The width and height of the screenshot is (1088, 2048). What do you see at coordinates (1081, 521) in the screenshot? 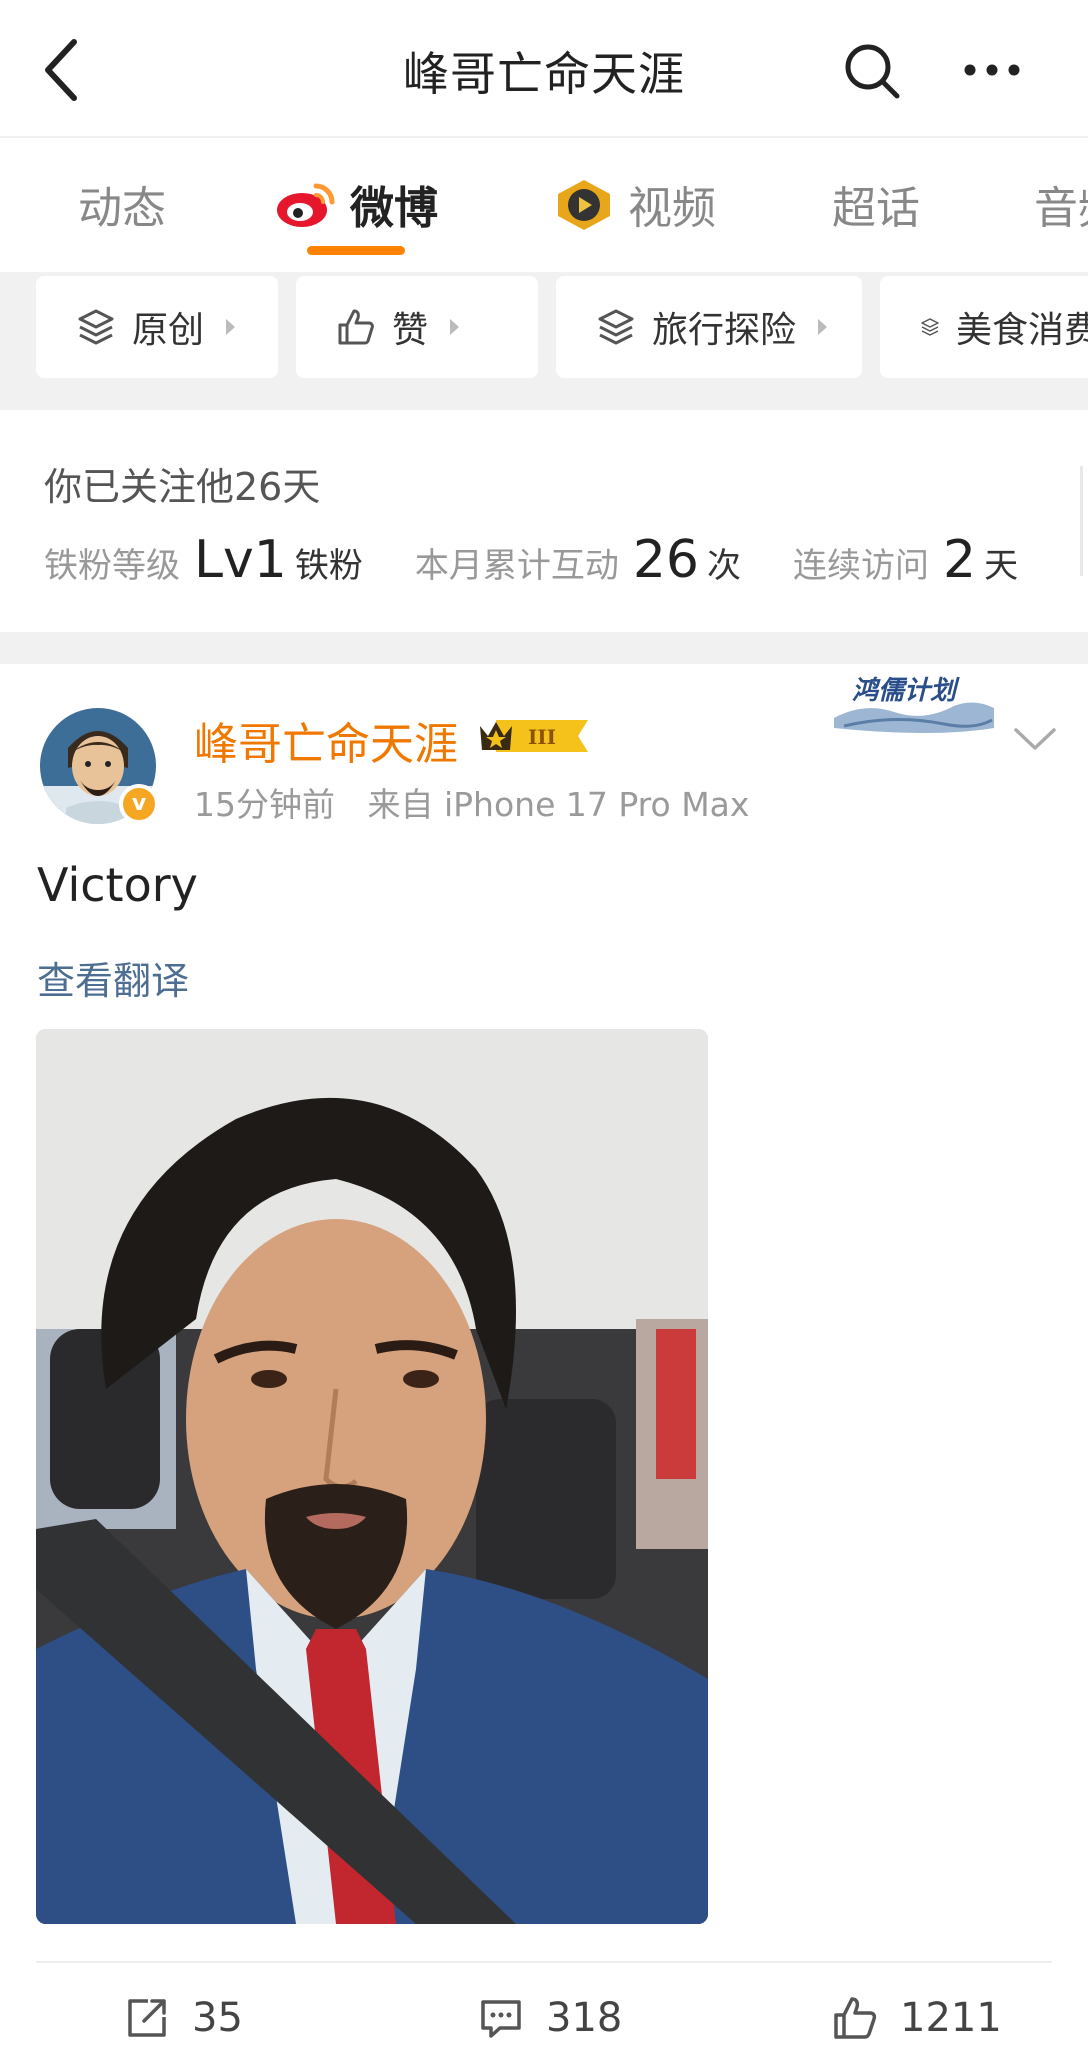
I see `card-edge-divider` at bounding box center [1081, 521].